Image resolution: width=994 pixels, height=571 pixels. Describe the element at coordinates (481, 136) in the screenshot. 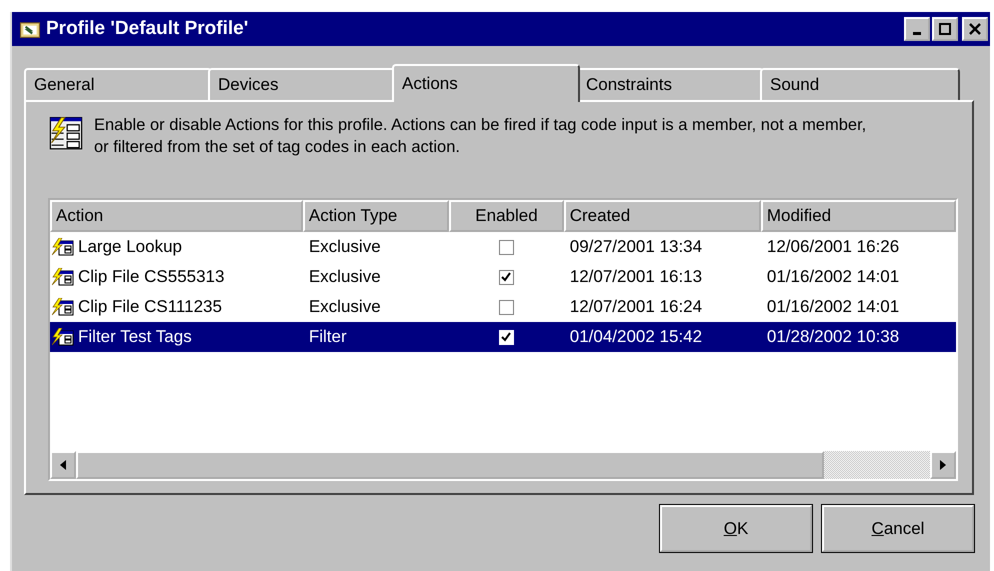

I see `description-text: Enable or disable Actions for this profile. Actions can be fired if tag code input is a member, not a member, or filtered from the set of tag codes in each action.` at that location.